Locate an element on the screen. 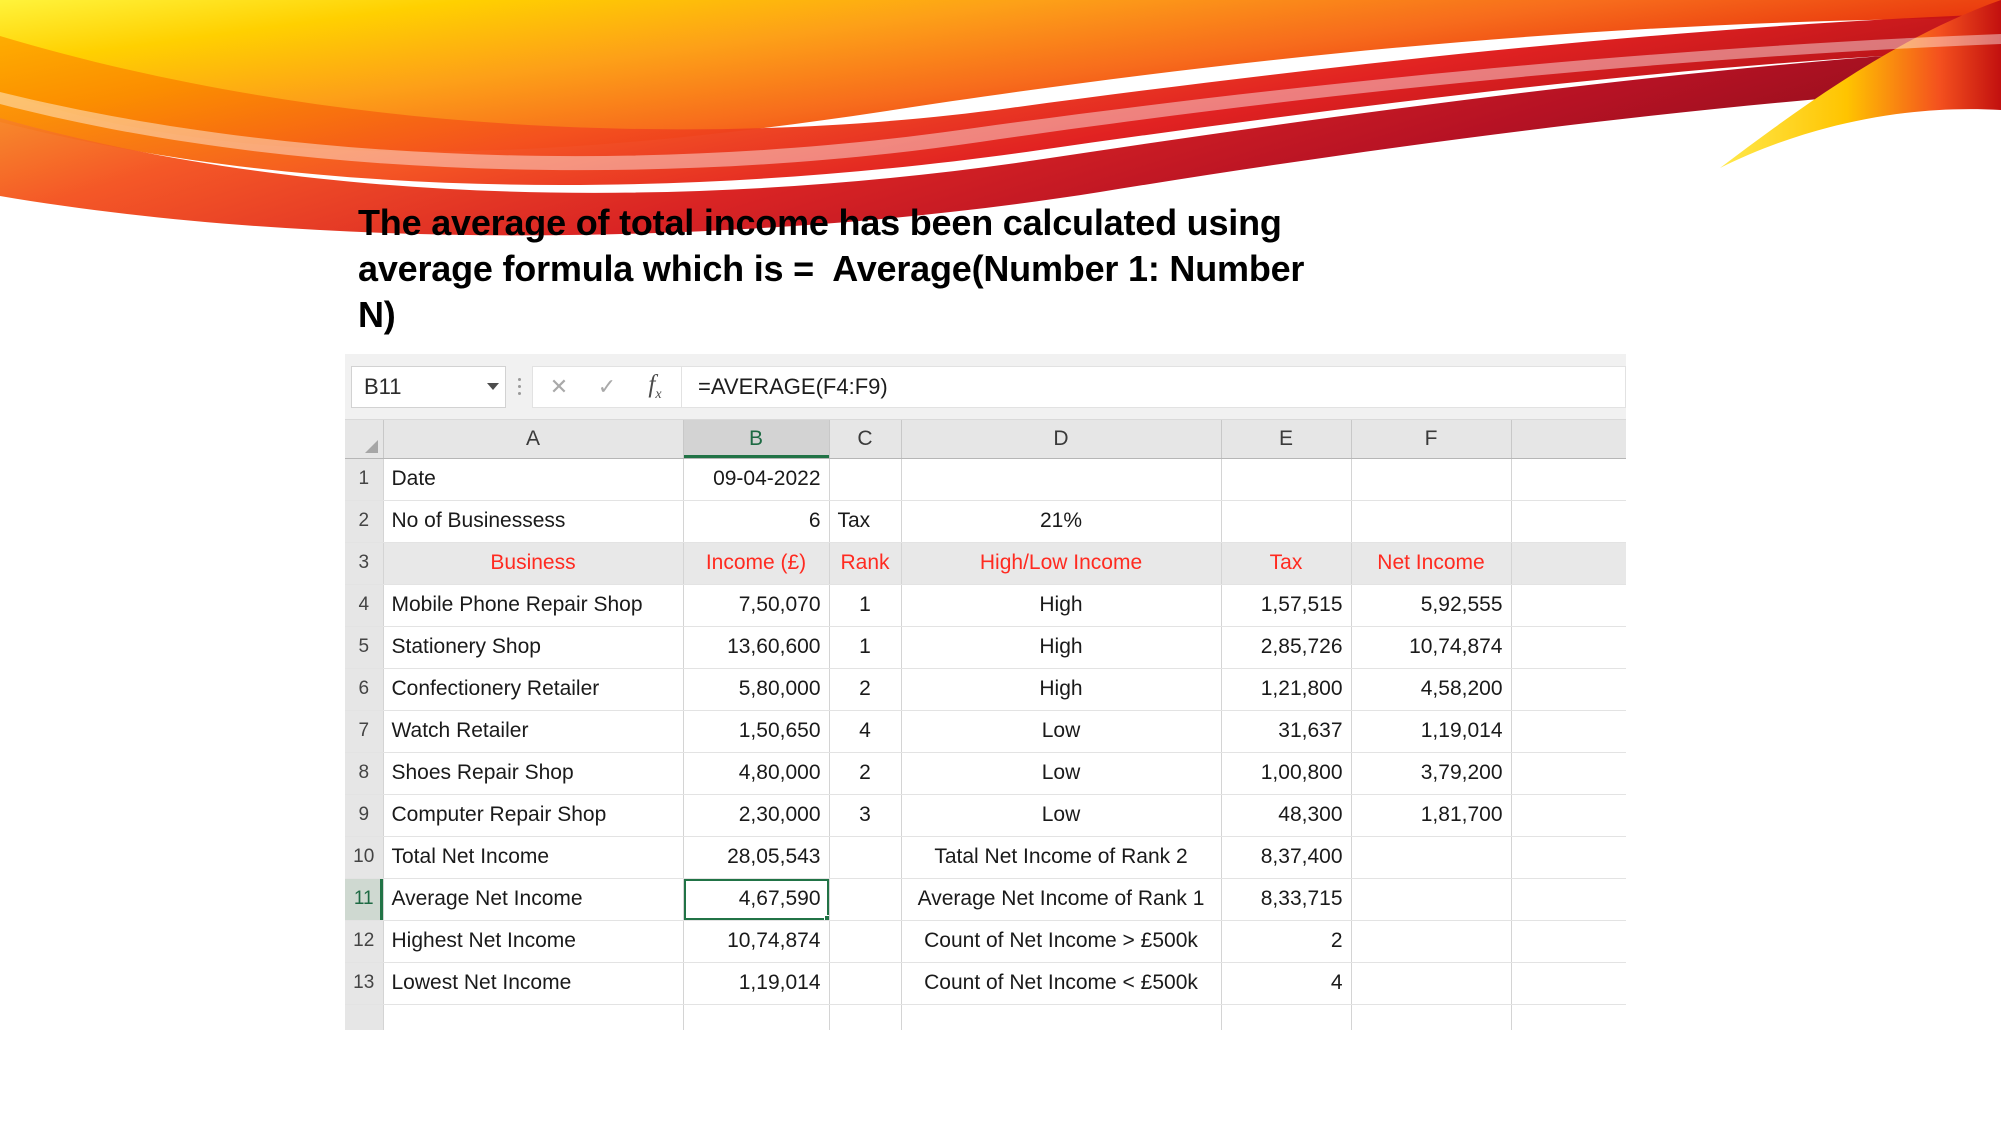 This screenshot has height=1125, width=2001. row-header-13: 13 is located at coordinates (364, 983).